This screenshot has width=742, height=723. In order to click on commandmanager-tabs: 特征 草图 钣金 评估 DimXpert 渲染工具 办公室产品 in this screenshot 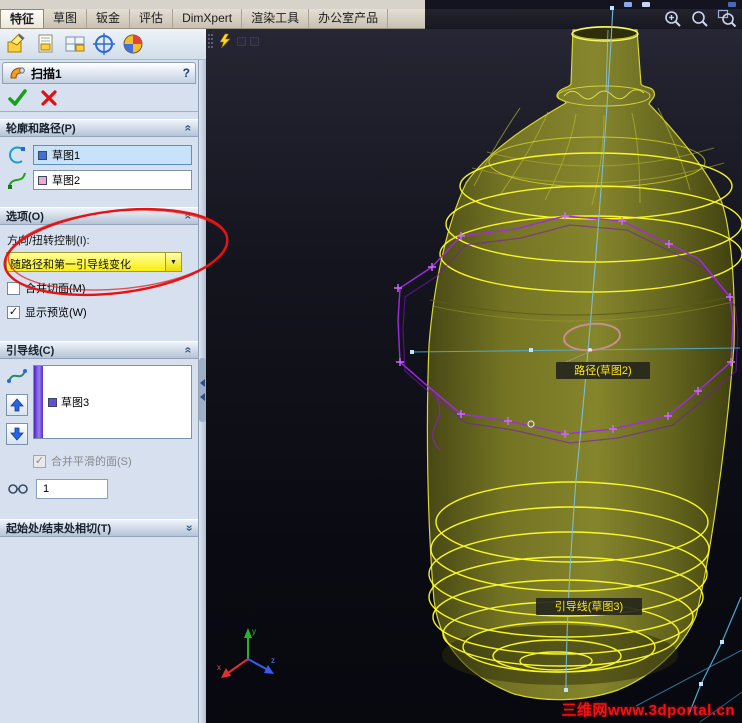, I will do `click(212, 19)`.